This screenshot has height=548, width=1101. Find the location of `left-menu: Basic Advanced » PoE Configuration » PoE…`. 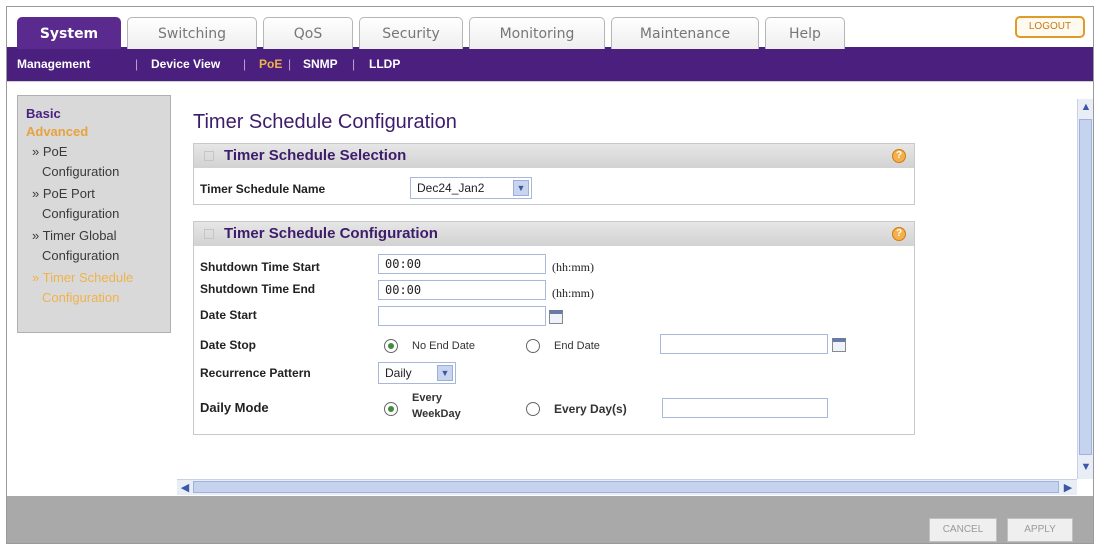

left-menu: Basic Advanced » PoE Configuration » PoE… is located at coordinates (94, 214).